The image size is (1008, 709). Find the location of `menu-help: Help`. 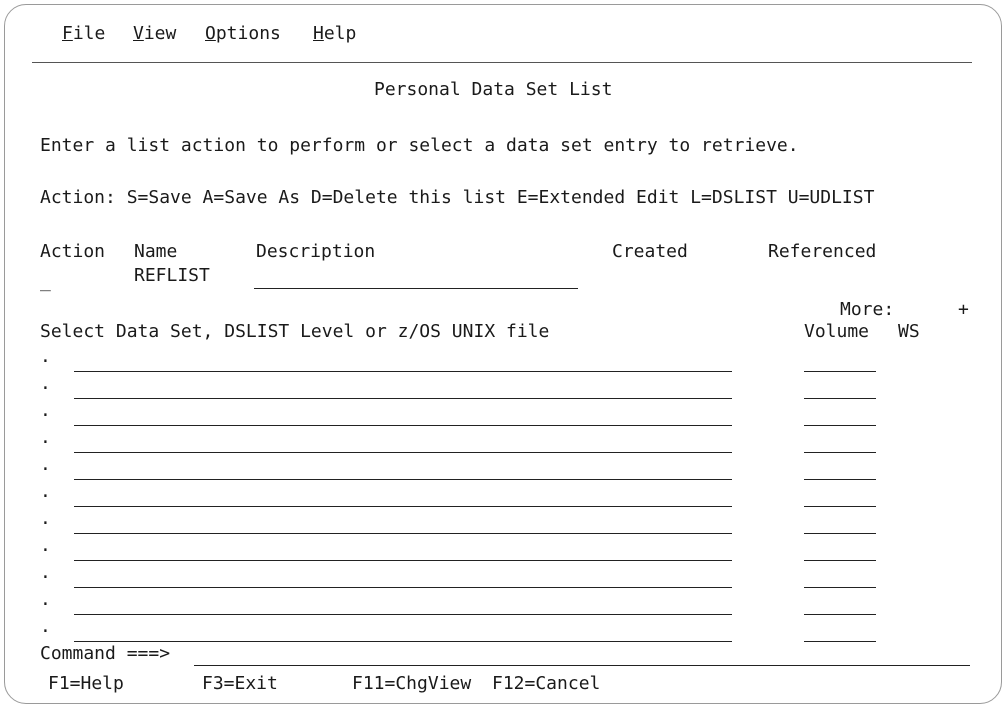

menu-help: Help is located at coordinates (334, 34).